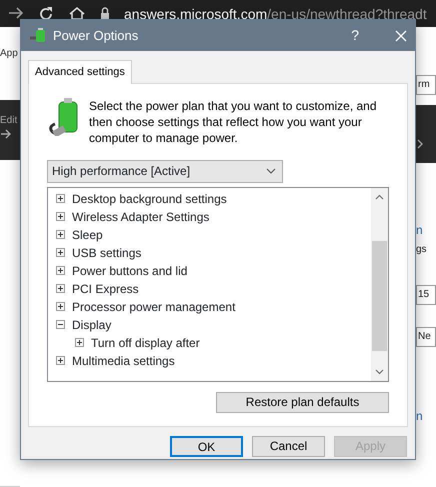 This screenshot has height=487, width=436. I want to click on dialog-button: Cancel, so click(288, 446).